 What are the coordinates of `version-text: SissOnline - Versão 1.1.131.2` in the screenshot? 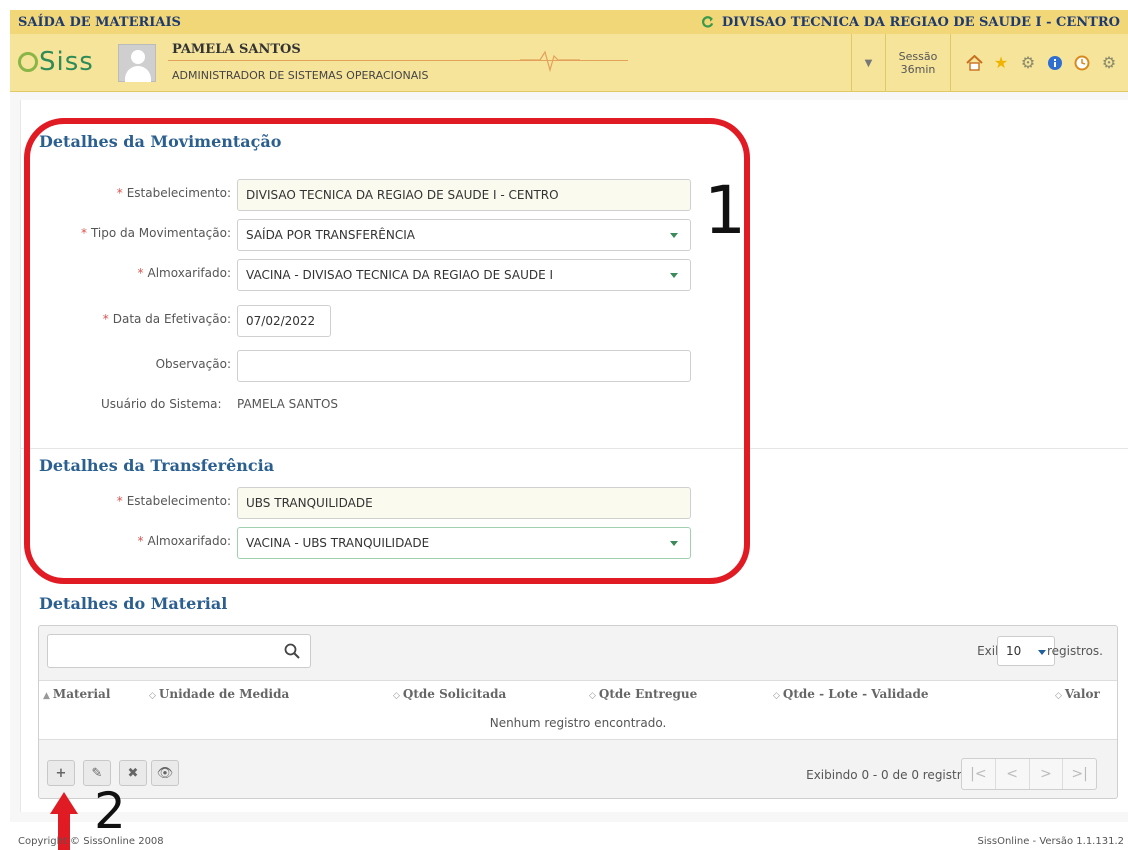 It's located at (1050, 841).